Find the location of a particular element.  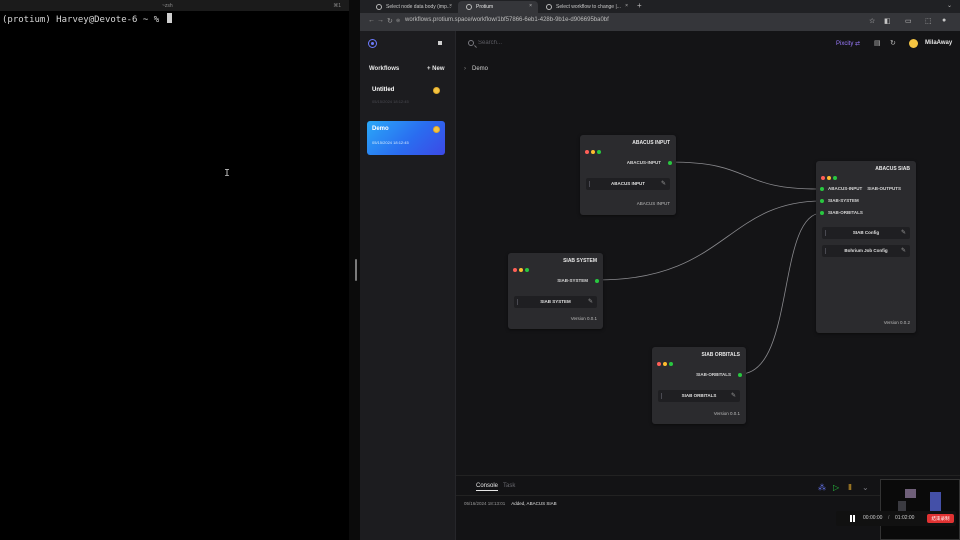

protium-logo-icon is located at coordinates (372, 43).